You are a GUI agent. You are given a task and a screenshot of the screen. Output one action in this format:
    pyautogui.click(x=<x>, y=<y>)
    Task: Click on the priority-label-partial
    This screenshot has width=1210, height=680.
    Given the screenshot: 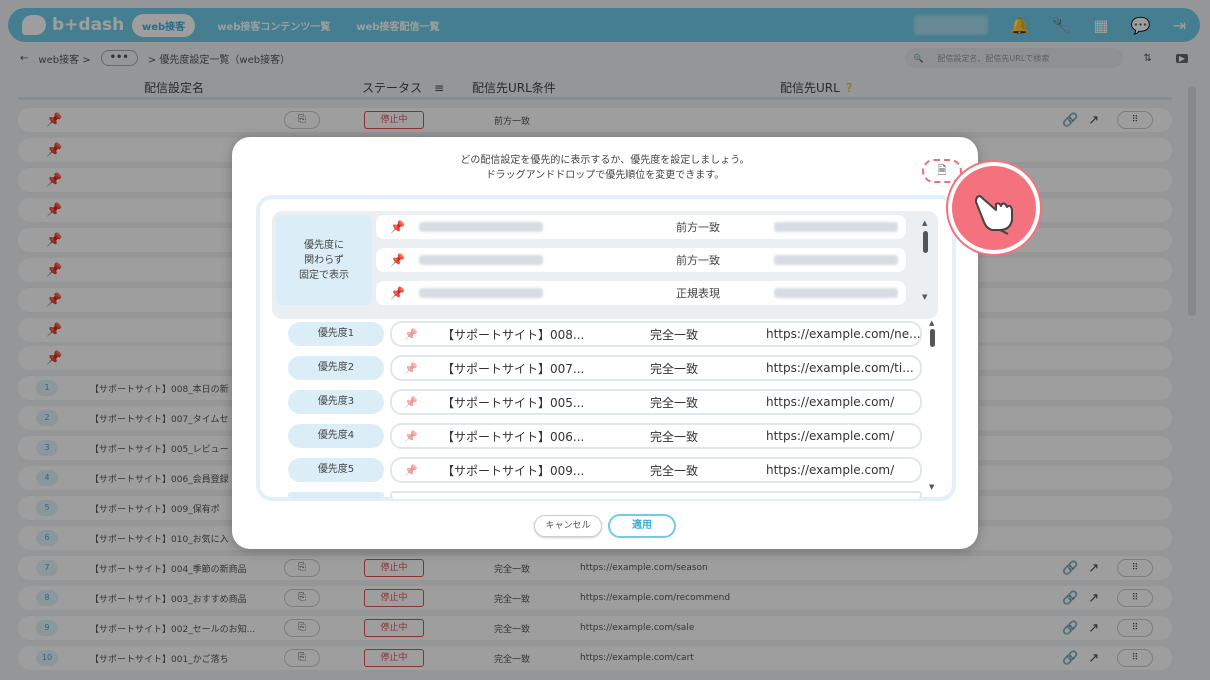 What is the action you would take?
    pyautogui.click(x=336, y=495)
    